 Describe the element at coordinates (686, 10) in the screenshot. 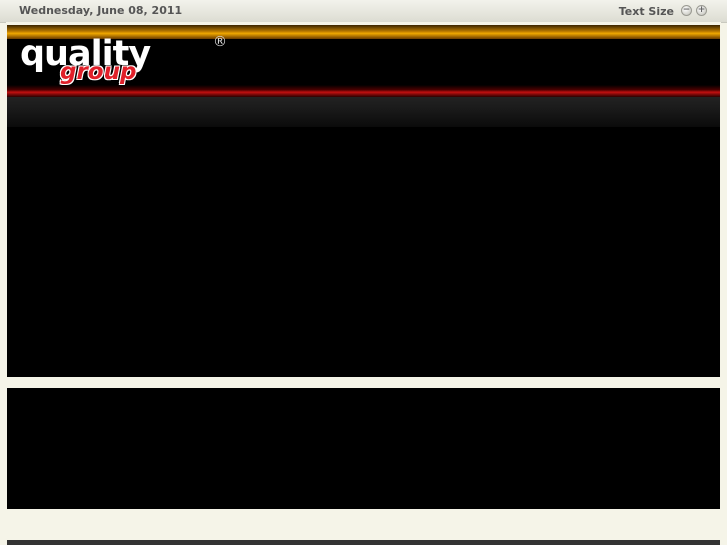

I see `text-size-decrease-icon: −` at that location.